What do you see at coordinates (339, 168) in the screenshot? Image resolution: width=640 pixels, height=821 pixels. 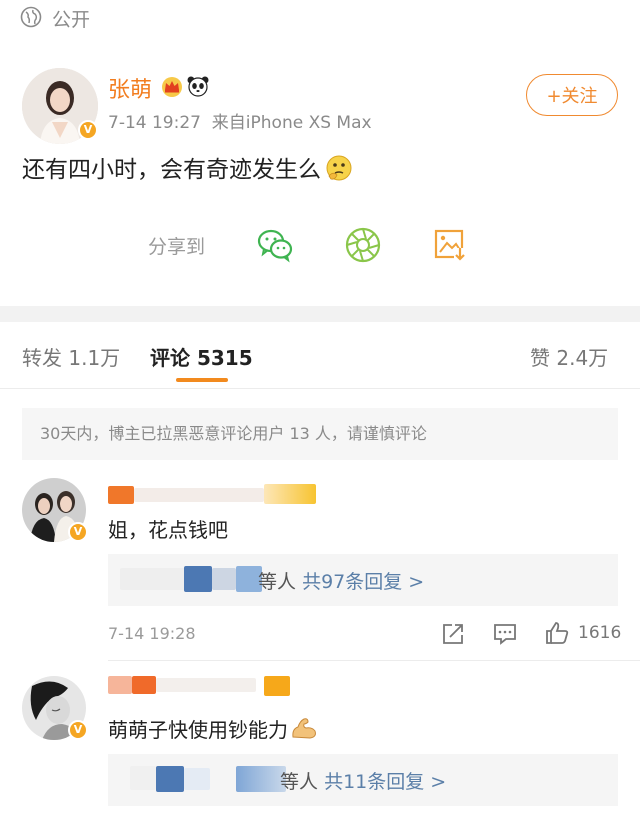 I see `thinking-emoji` at bounding box center [339, 168].